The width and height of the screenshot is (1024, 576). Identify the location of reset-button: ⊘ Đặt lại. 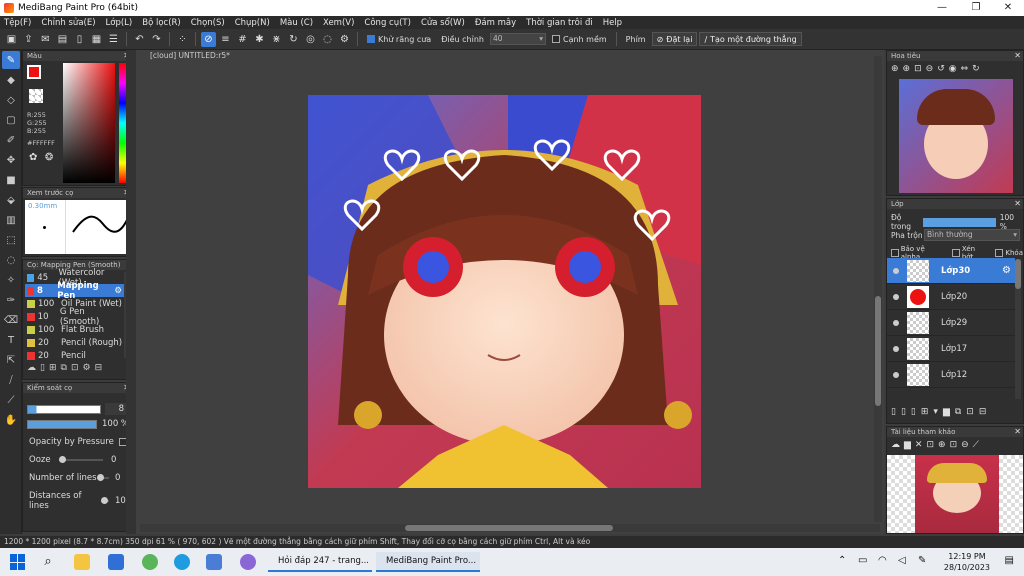
(674, 39).